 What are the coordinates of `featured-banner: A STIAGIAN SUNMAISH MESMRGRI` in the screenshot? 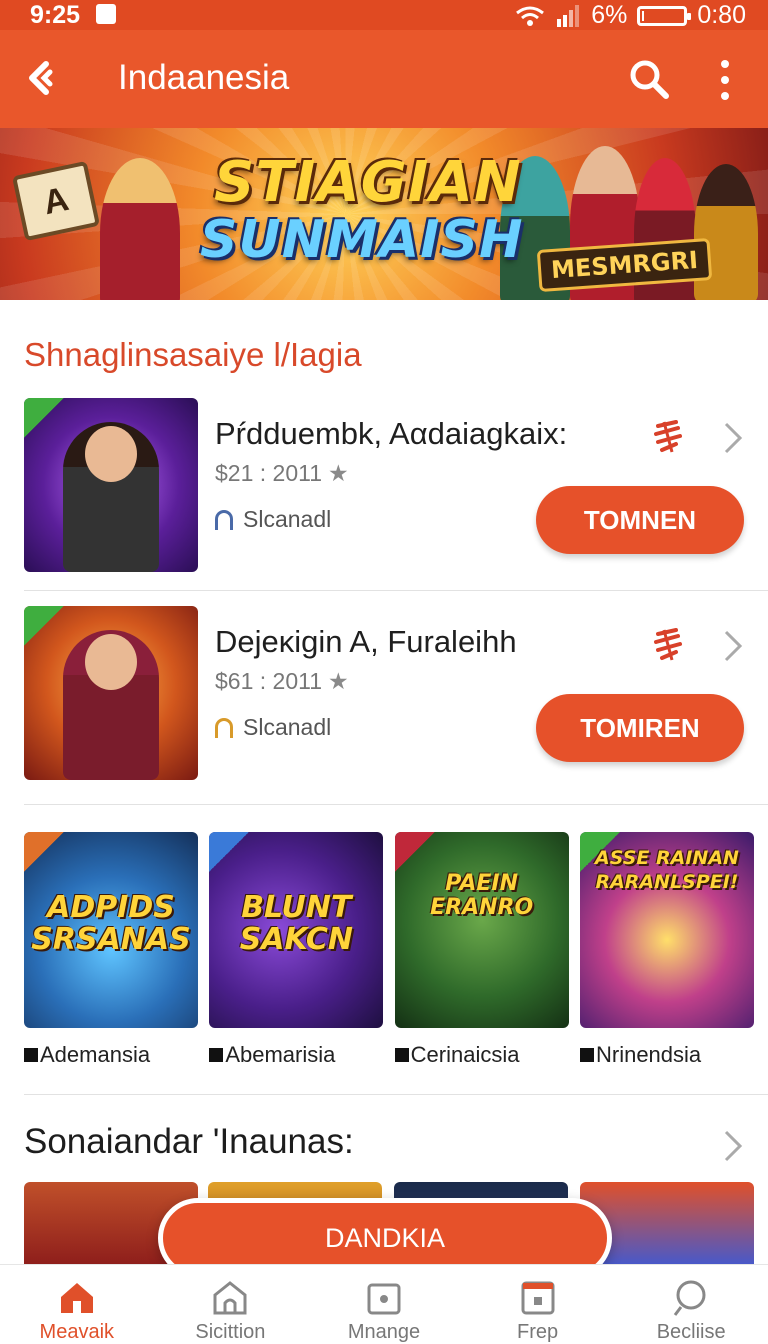 It's located at (384, 214).